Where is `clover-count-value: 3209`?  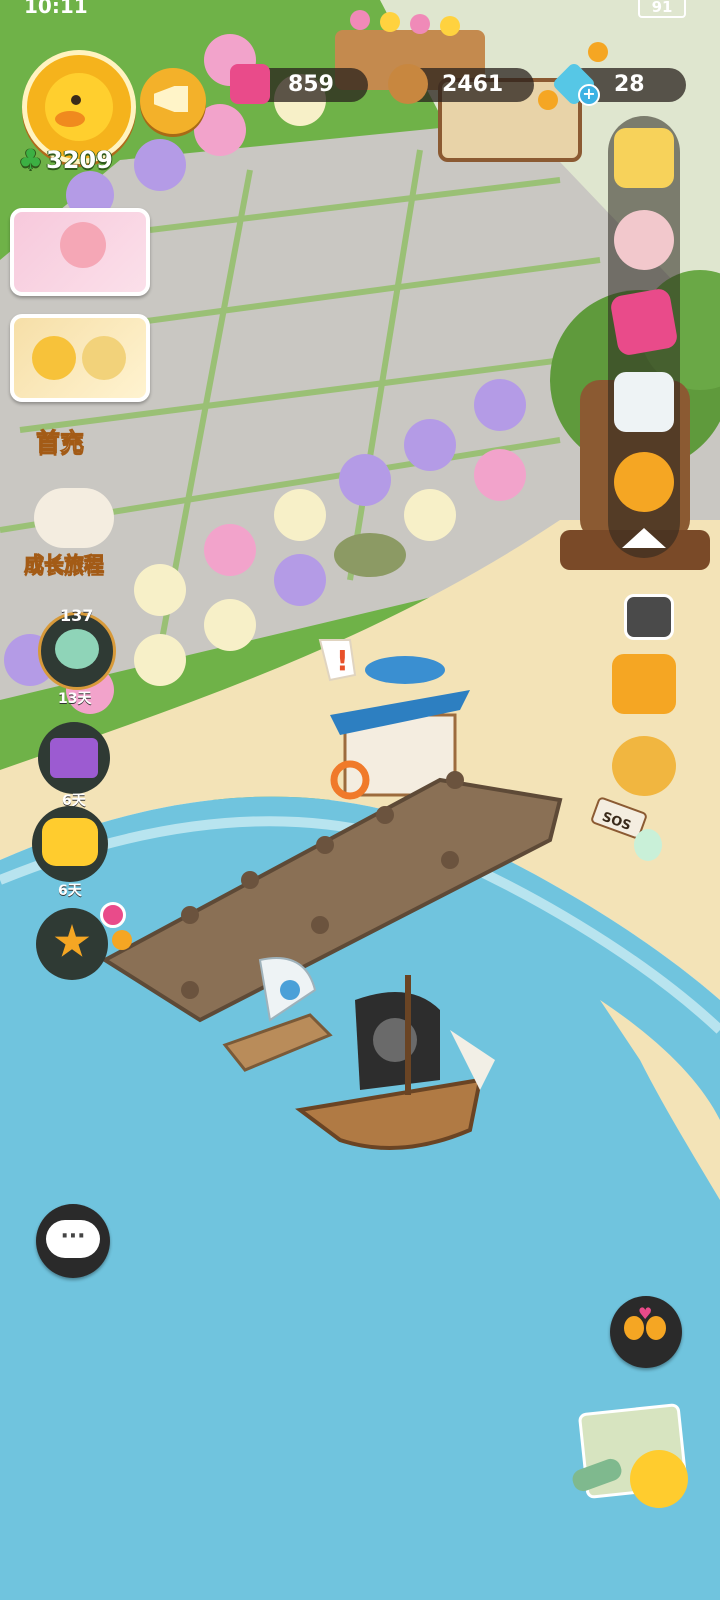
clover-count-value: 3209 is located at coordinates (79, 160).